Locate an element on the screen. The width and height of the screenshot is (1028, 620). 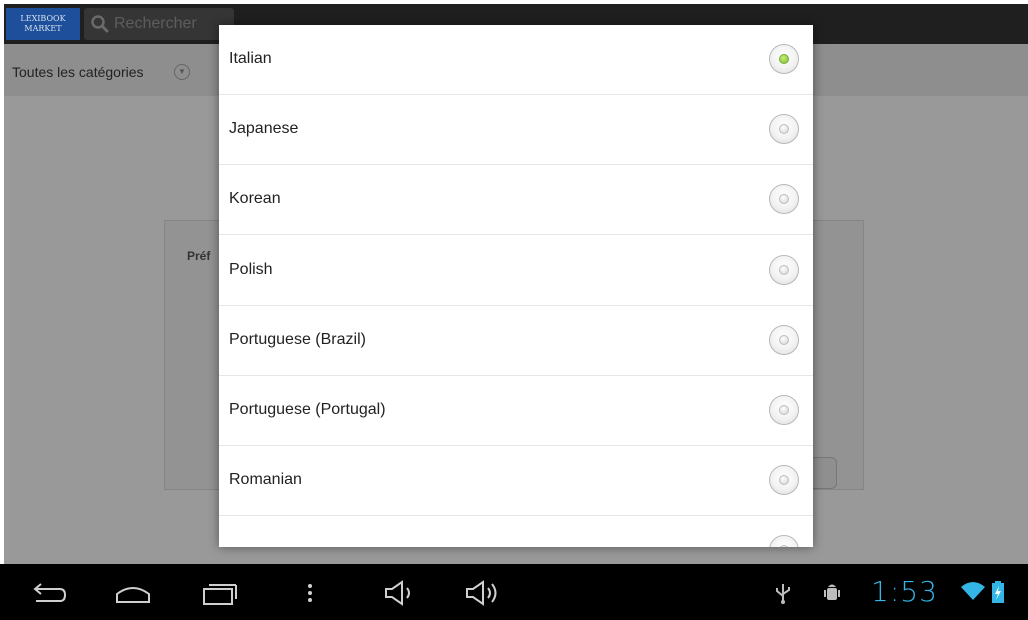
volume-down-icon is located at coordinates (400, 593).